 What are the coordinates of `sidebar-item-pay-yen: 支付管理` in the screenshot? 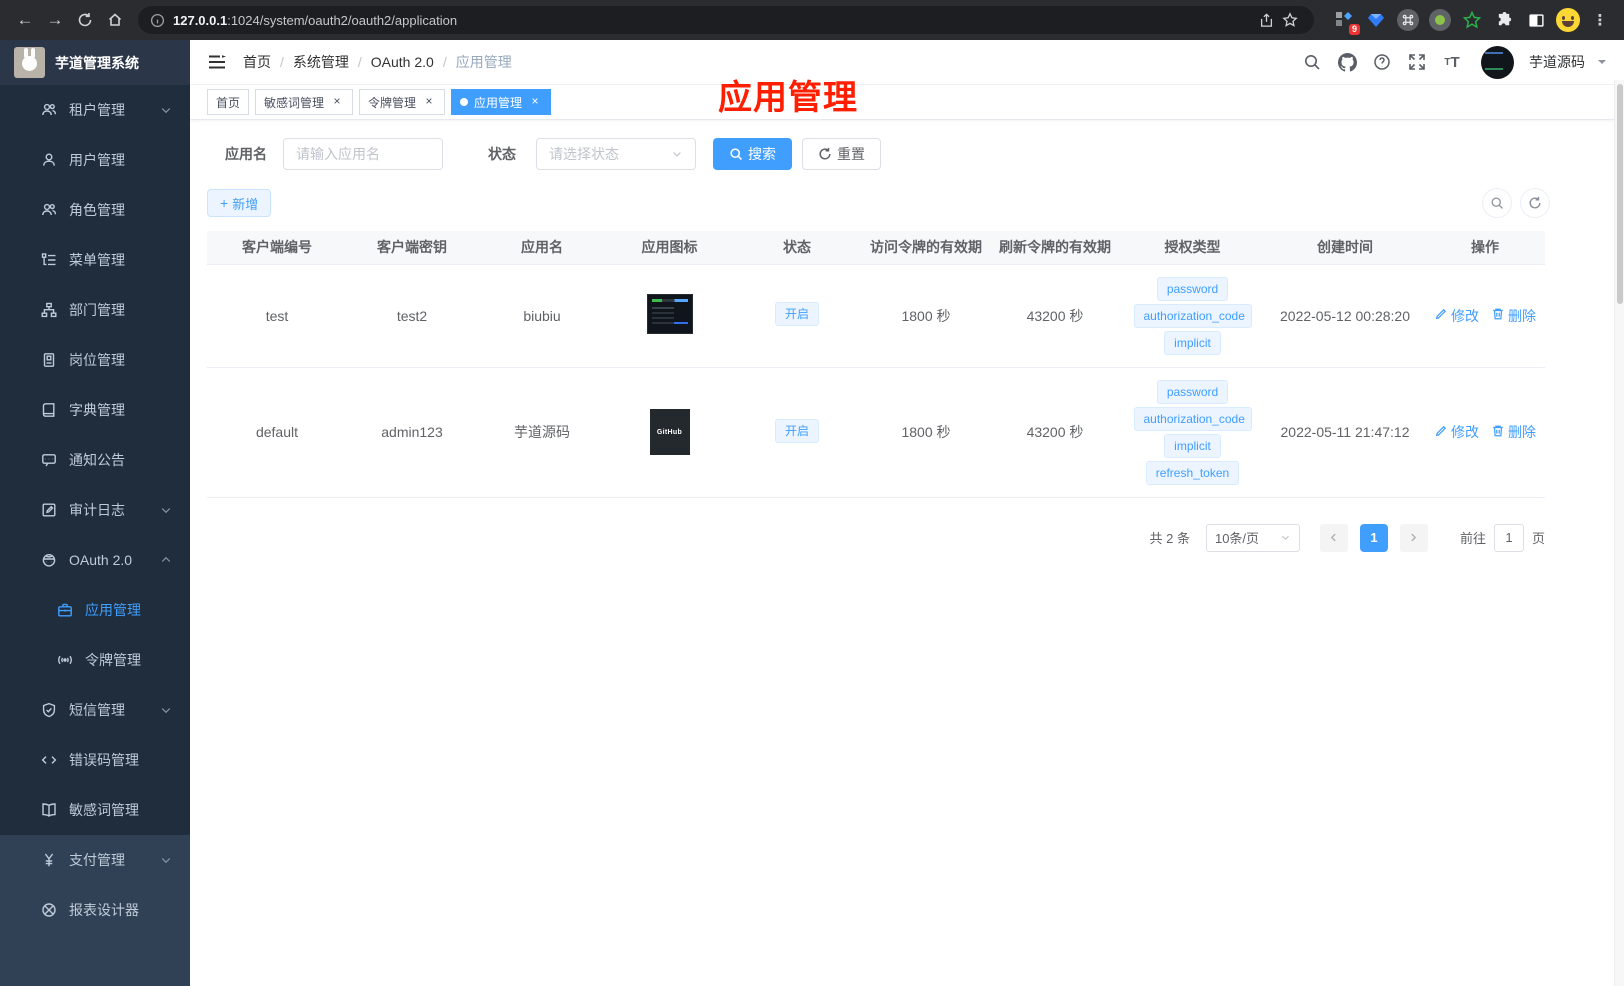 It's located at (95, 860).